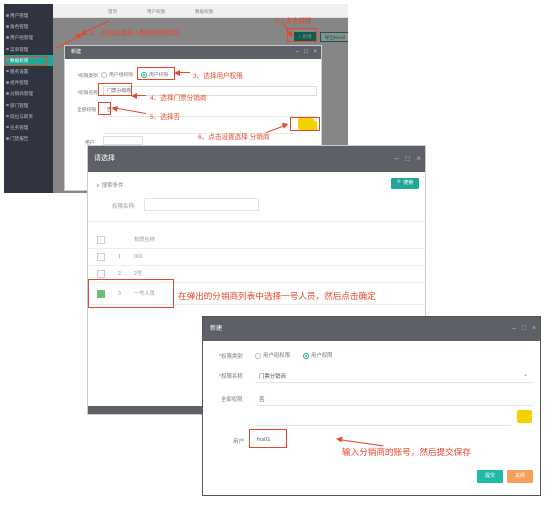  I want to click on callout-1: 1、点击设置进入数据权限页面, so click(135, 33).